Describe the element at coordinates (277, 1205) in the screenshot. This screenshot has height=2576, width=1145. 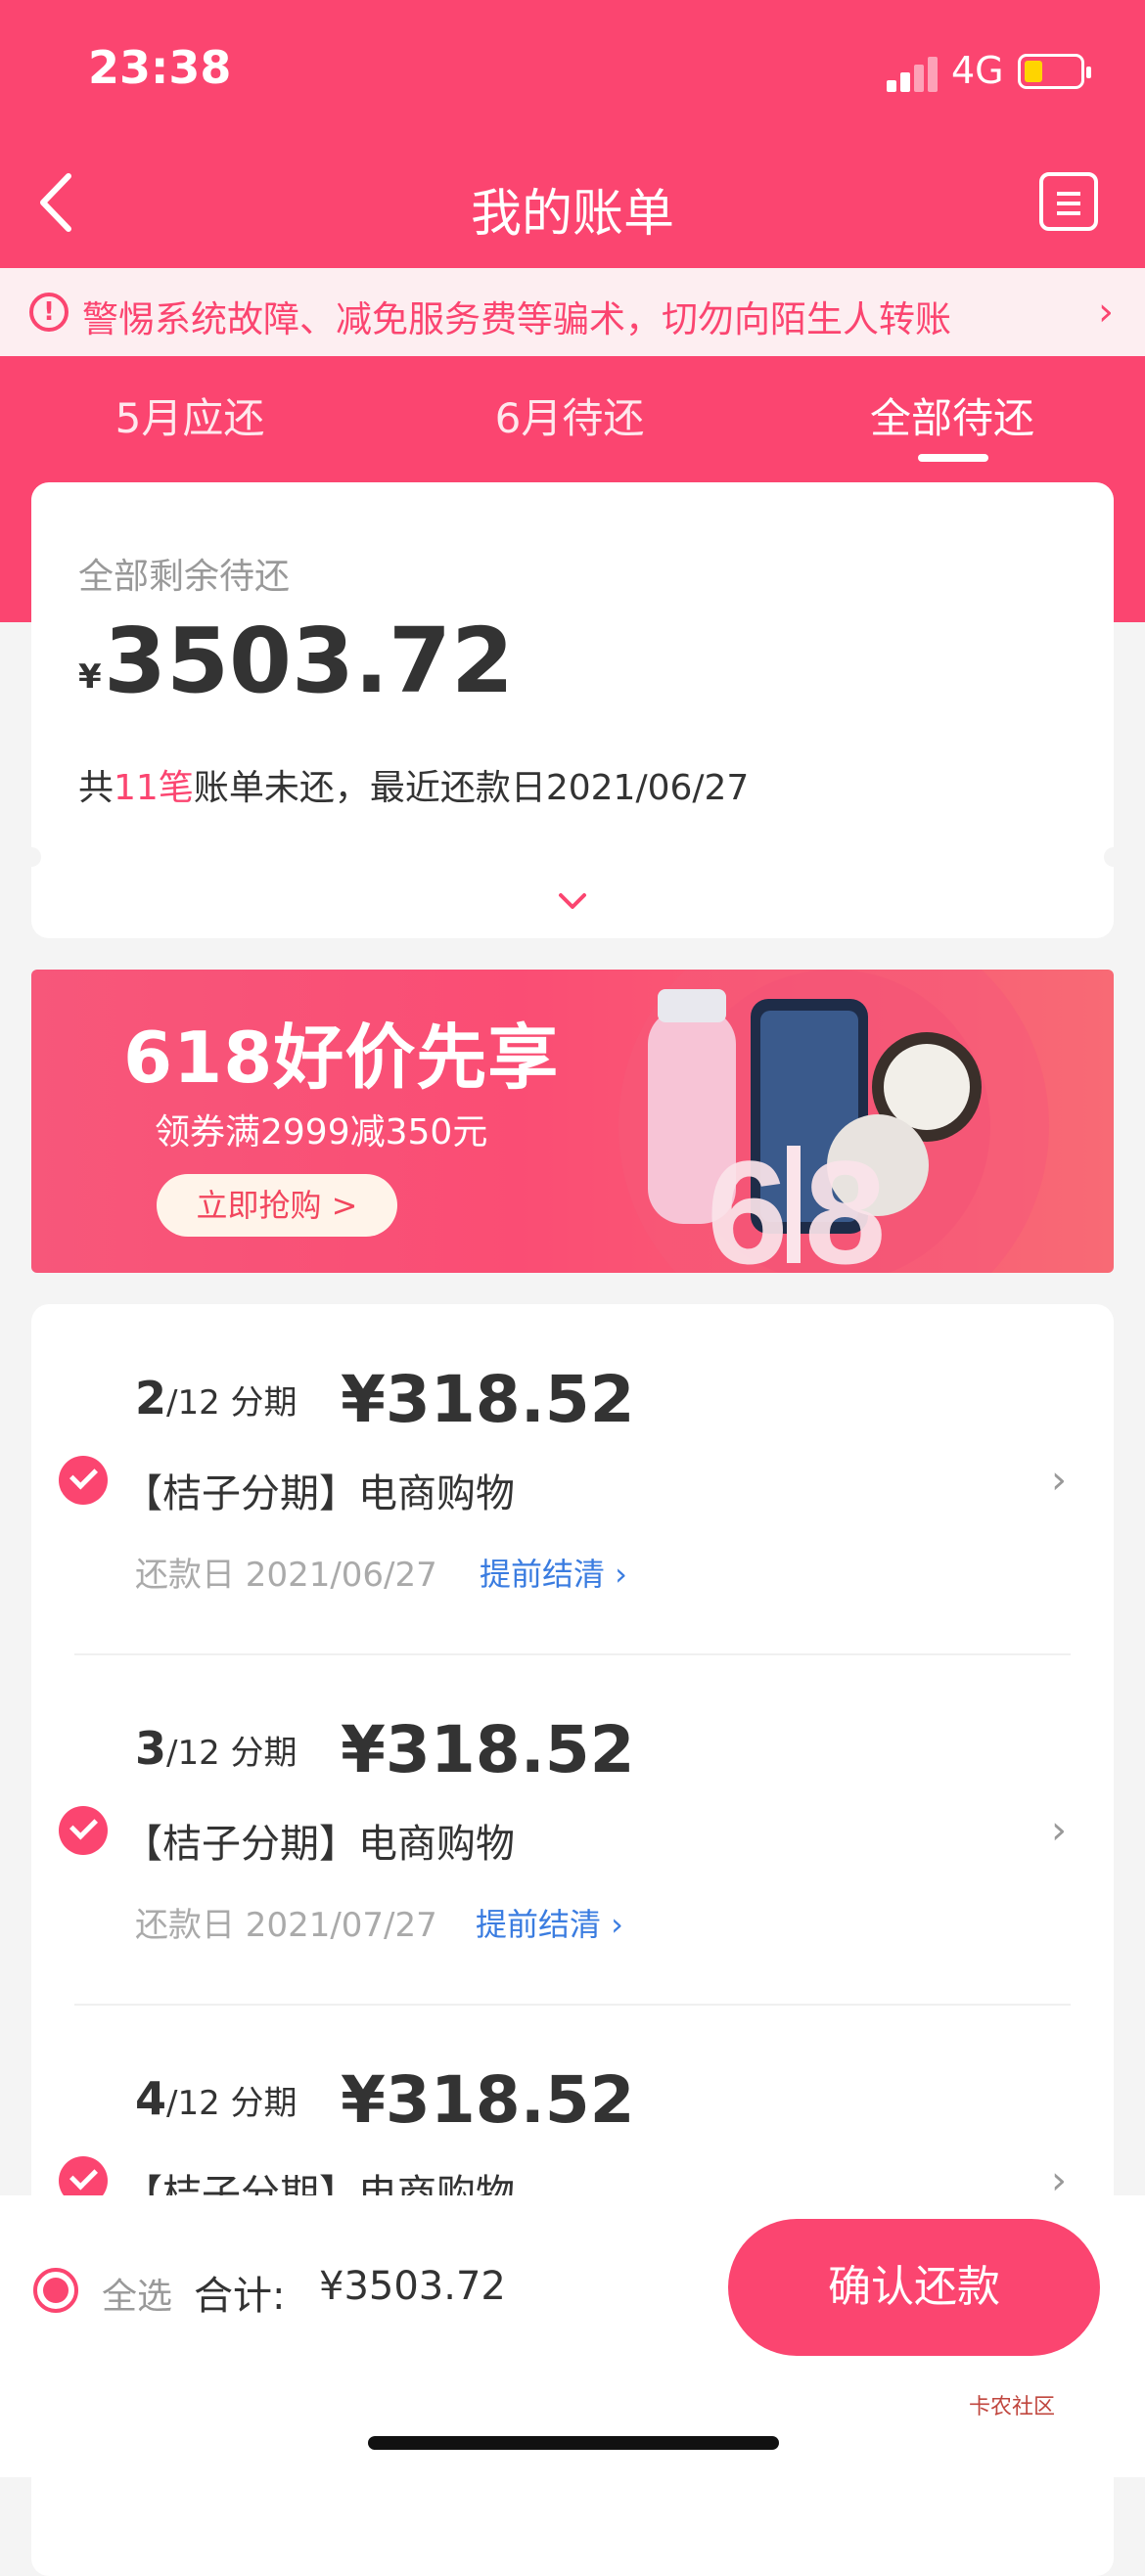
I see `banner-buy-button: 立即抢购 >` at that location.